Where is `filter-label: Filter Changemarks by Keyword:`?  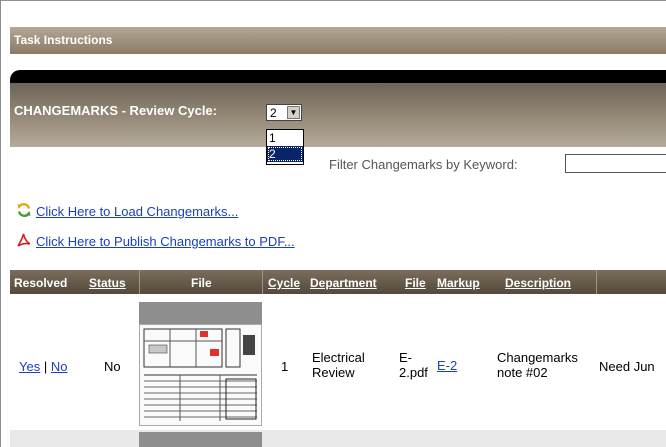 filter-label: Filter Changemarks by Keyword: is located at coordinates (423, 164).